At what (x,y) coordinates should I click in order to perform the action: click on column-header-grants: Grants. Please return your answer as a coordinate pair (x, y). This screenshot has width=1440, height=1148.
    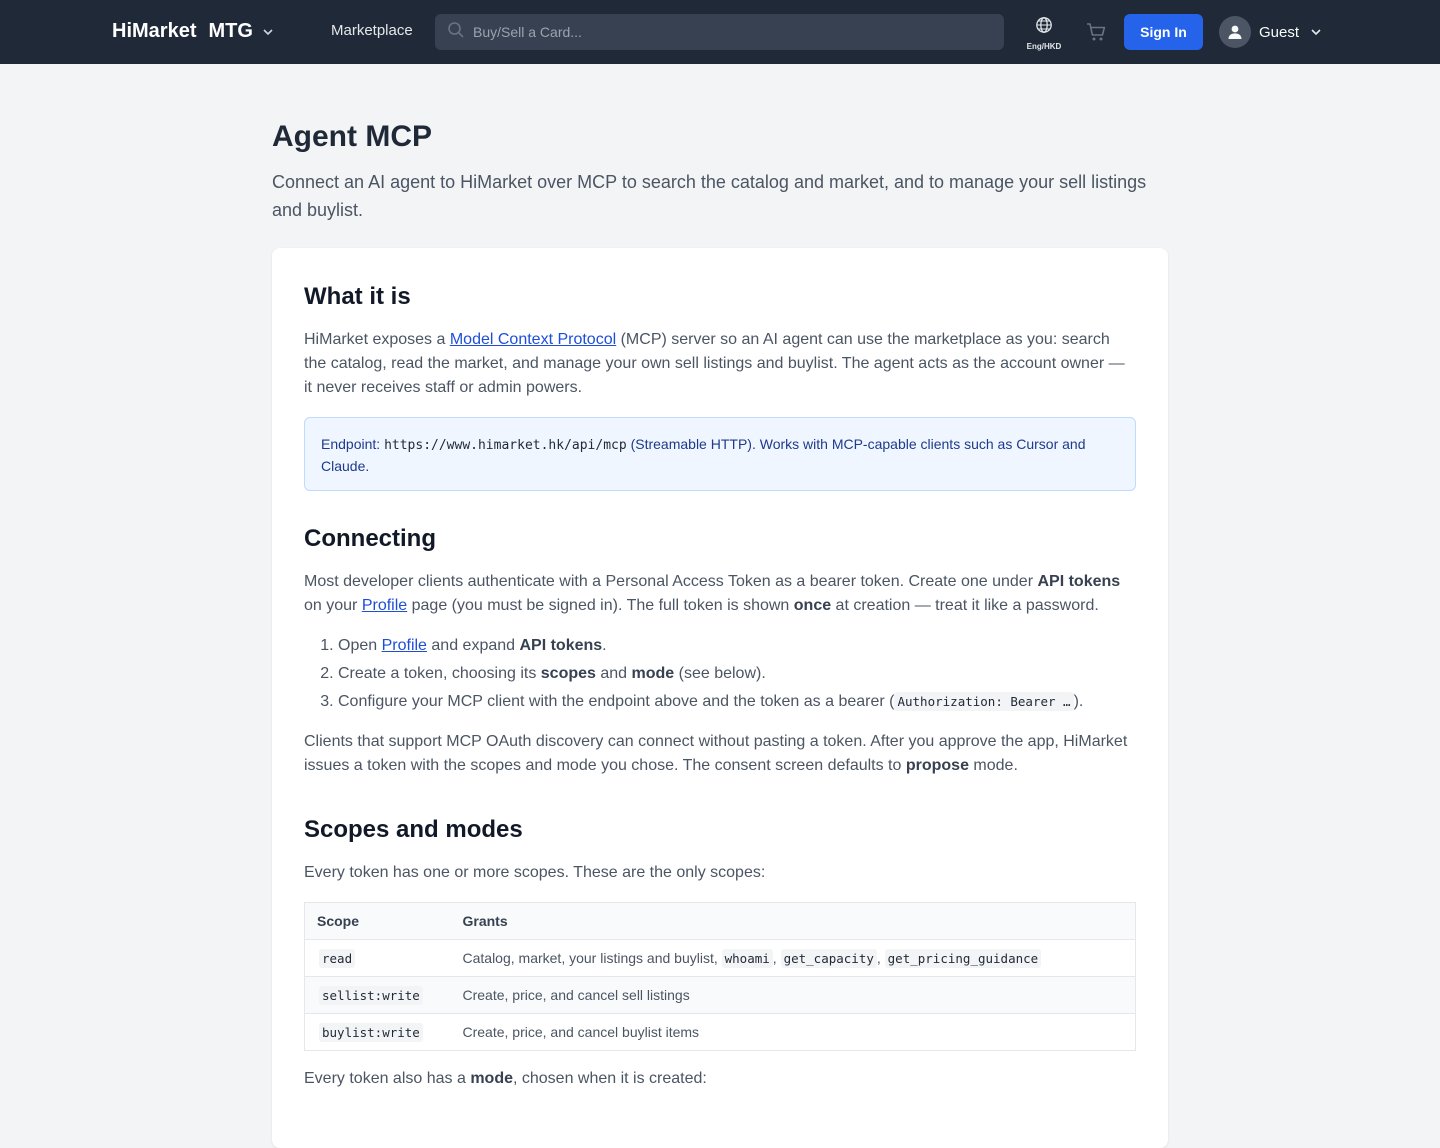
    Looking at the image, I should click on (793, 921).